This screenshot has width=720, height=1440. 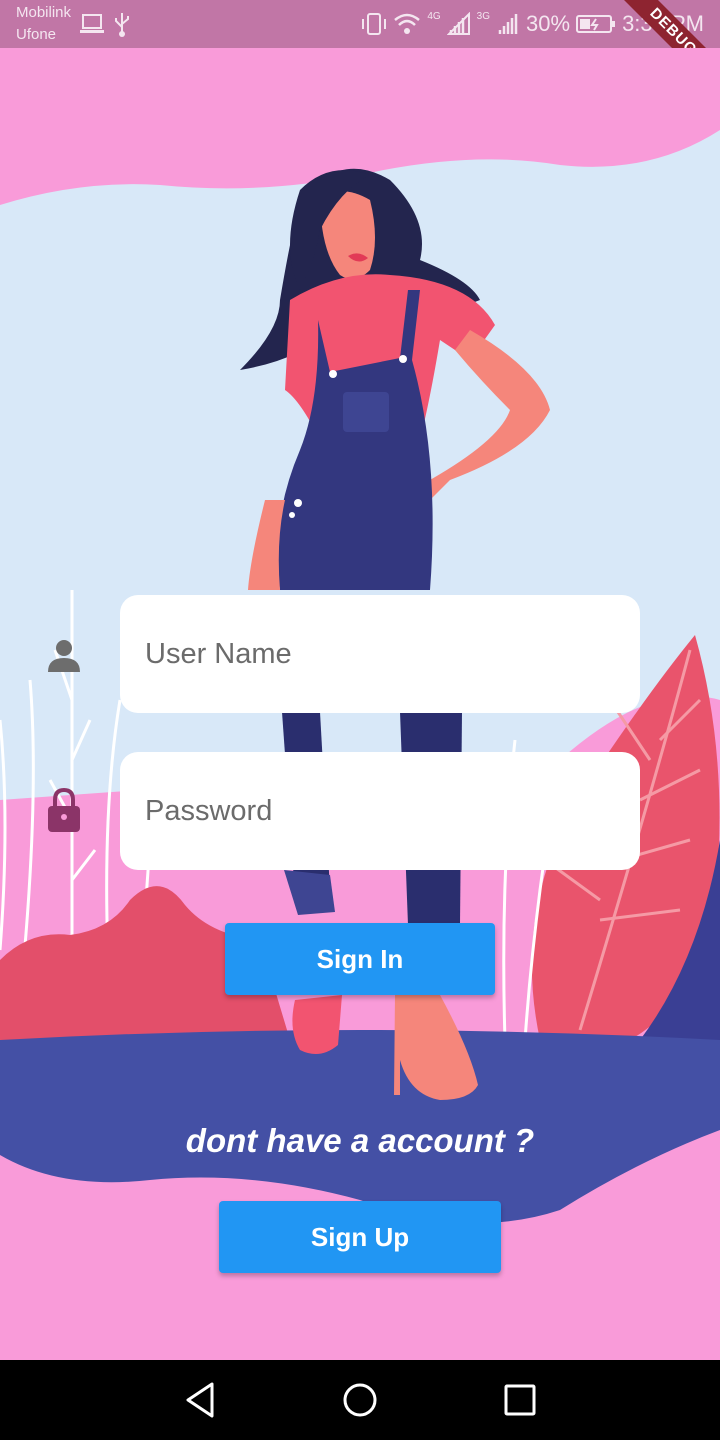 I want to click on carrier-secondary: Ufone, so click(x=36, y=34).